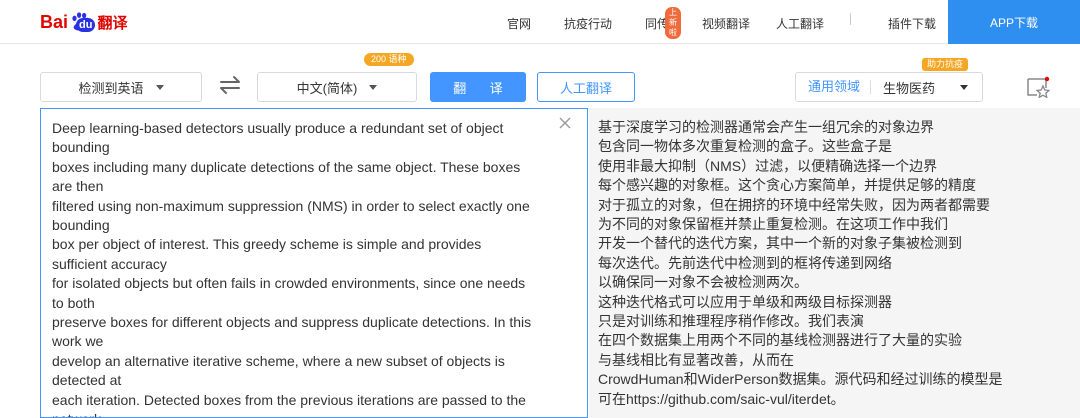  I want to click on domain-value: 生物医药, so click(909, 88).